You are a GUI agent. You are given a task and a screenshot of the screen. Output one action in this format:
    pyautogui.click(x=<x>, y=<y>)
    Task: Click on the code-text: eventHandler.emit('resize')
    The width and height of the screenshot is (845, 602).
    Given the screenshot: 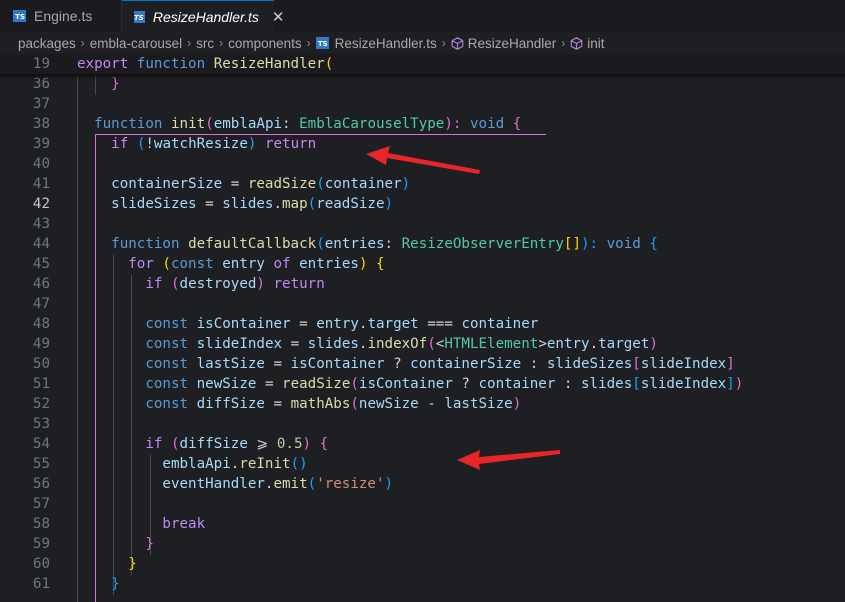 What is the action you would take?
    pyautogui.click(x=235, y=484)
    